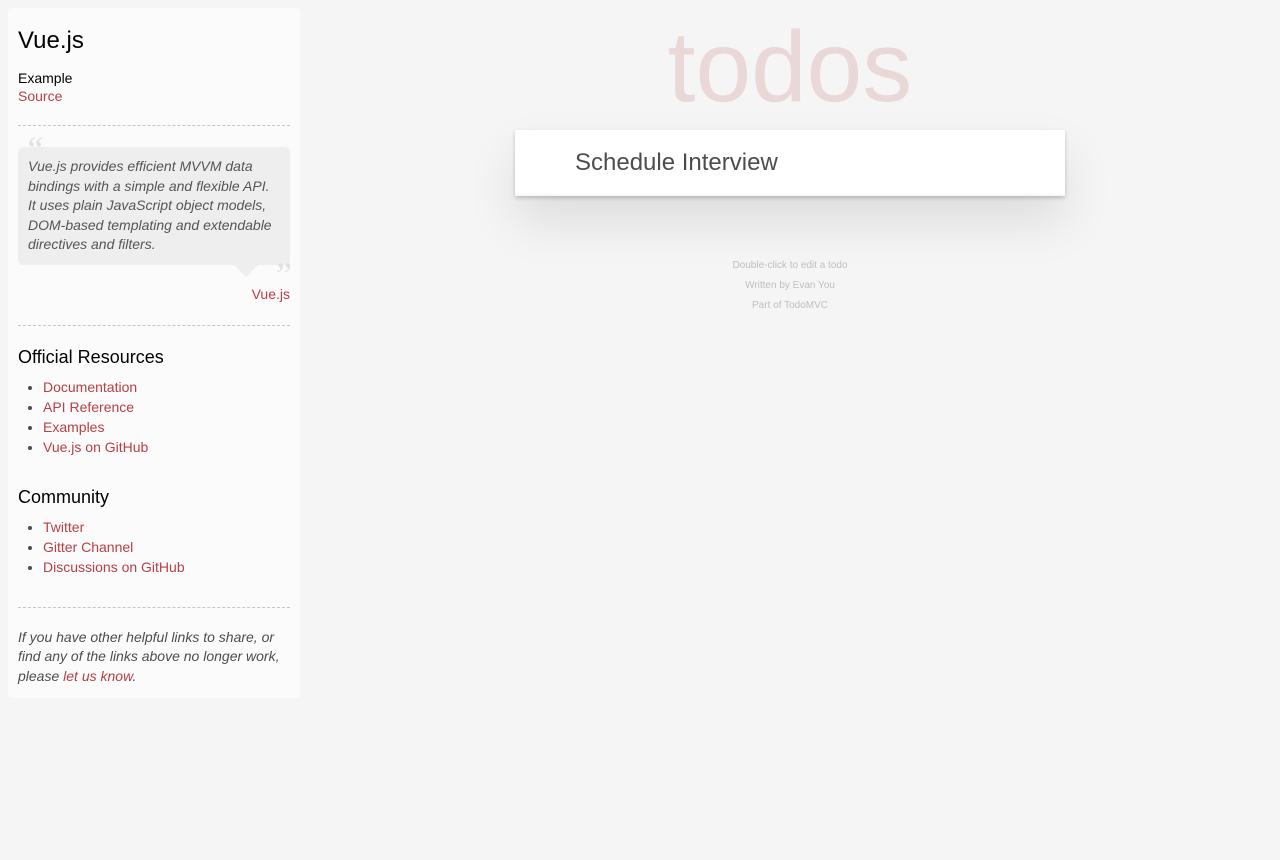 This screenshot has height=860, width=1280. I want to click on list-item: Gitter Channel, so click(166, 547).